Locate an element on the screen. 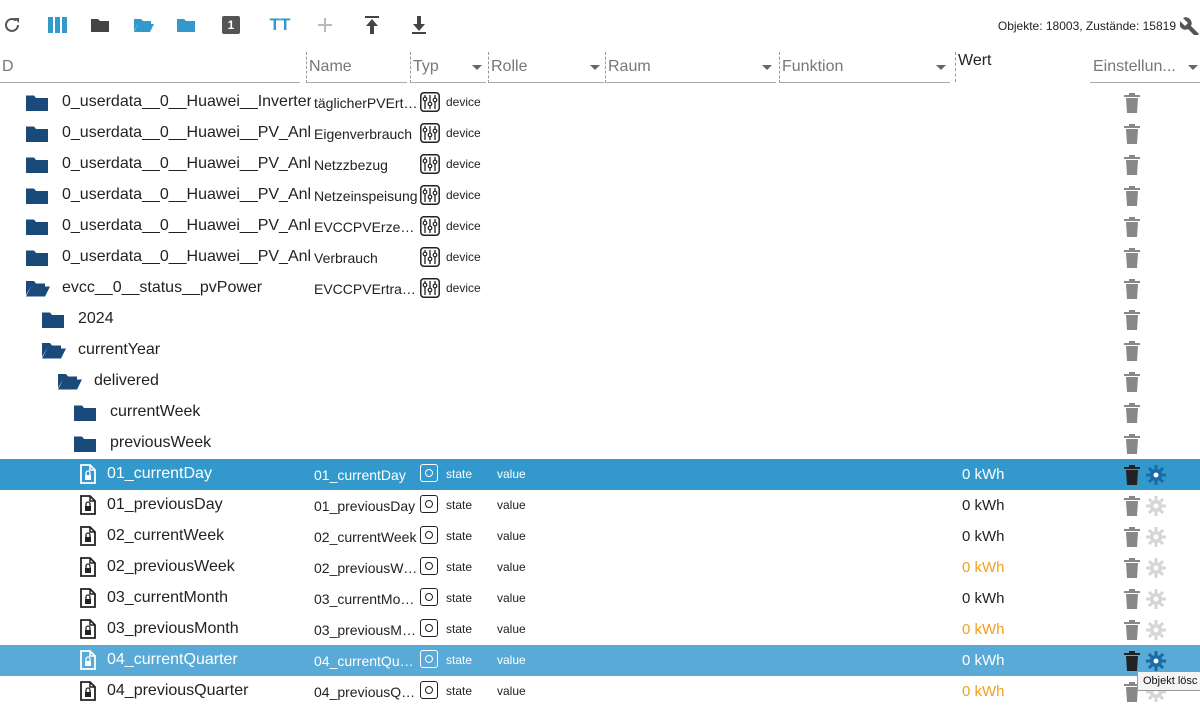 This screenshot has width=1200, height=707. header-funktion: Funktion is located at coordinates (864, 67).